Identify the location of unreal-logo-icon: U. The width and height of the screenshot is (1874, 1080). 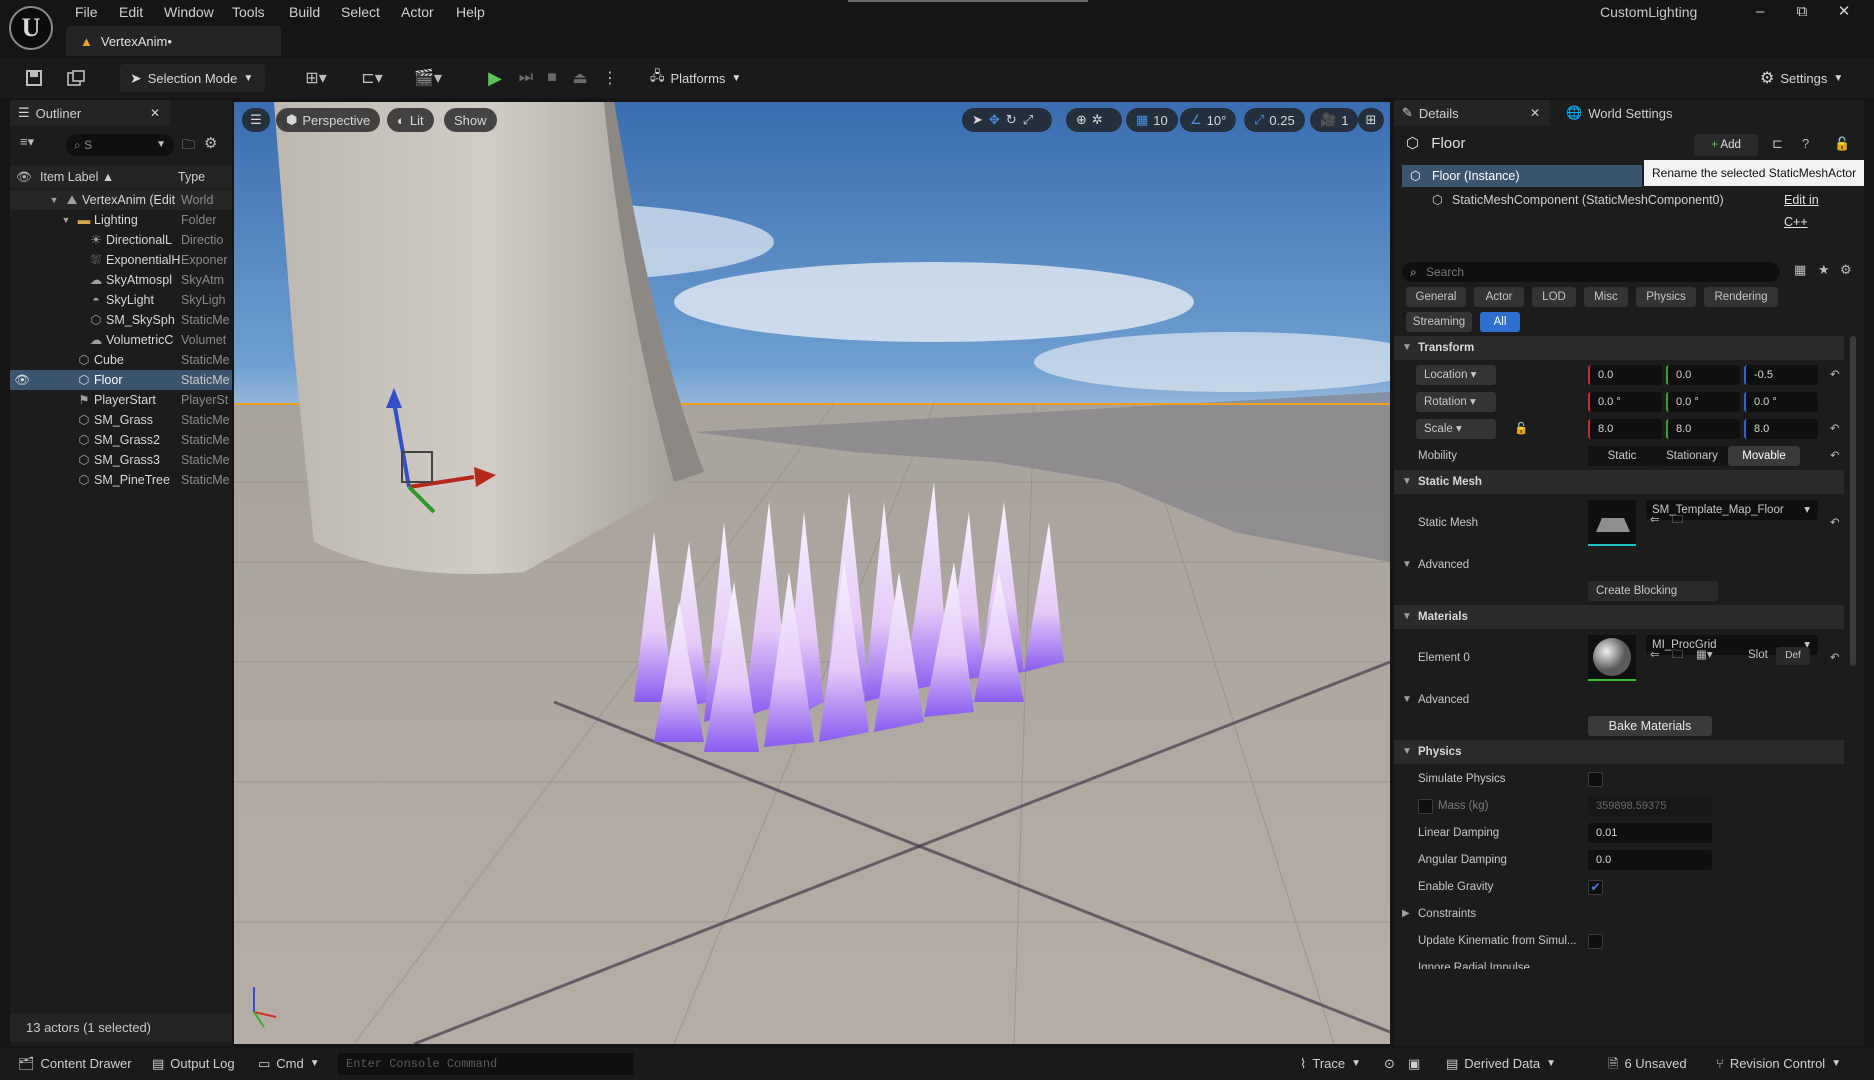
(31, 28).